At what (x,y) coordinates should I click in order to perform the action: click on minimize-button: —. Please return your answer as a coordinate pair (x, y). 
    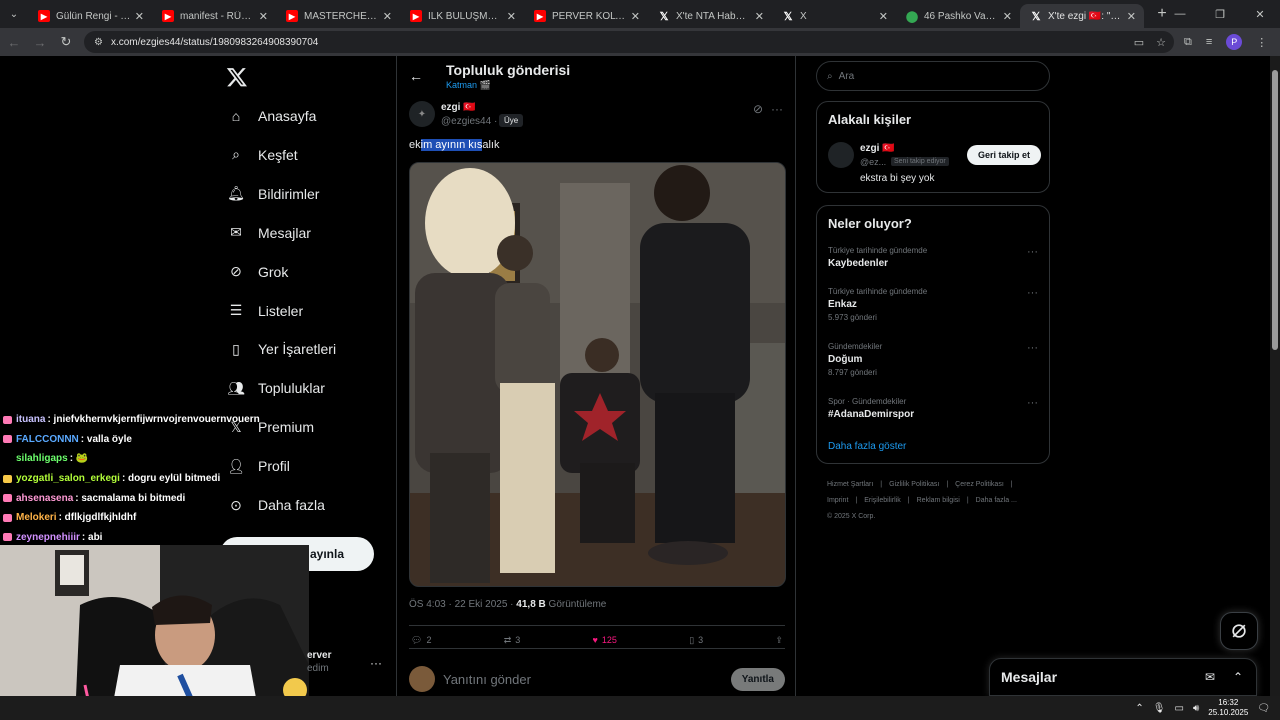
    Looking at the image, I should click on (1180, 14).